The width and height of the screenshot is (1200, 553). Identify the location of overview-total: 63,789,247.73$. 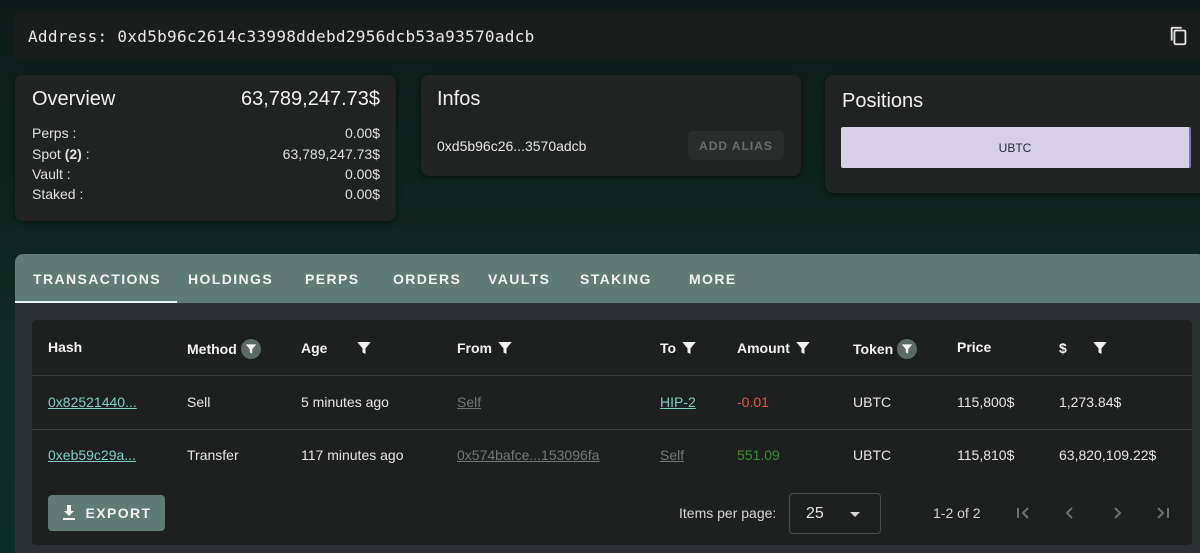
(310, 99).